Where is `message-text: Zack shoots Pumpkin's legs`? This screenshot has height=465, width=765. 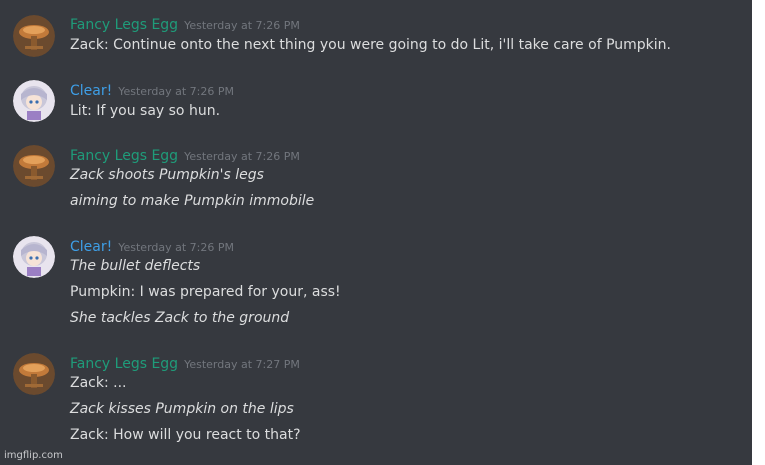
message-text: Zack shoots Pumpkin's legs is located at coordinates (167, 175).